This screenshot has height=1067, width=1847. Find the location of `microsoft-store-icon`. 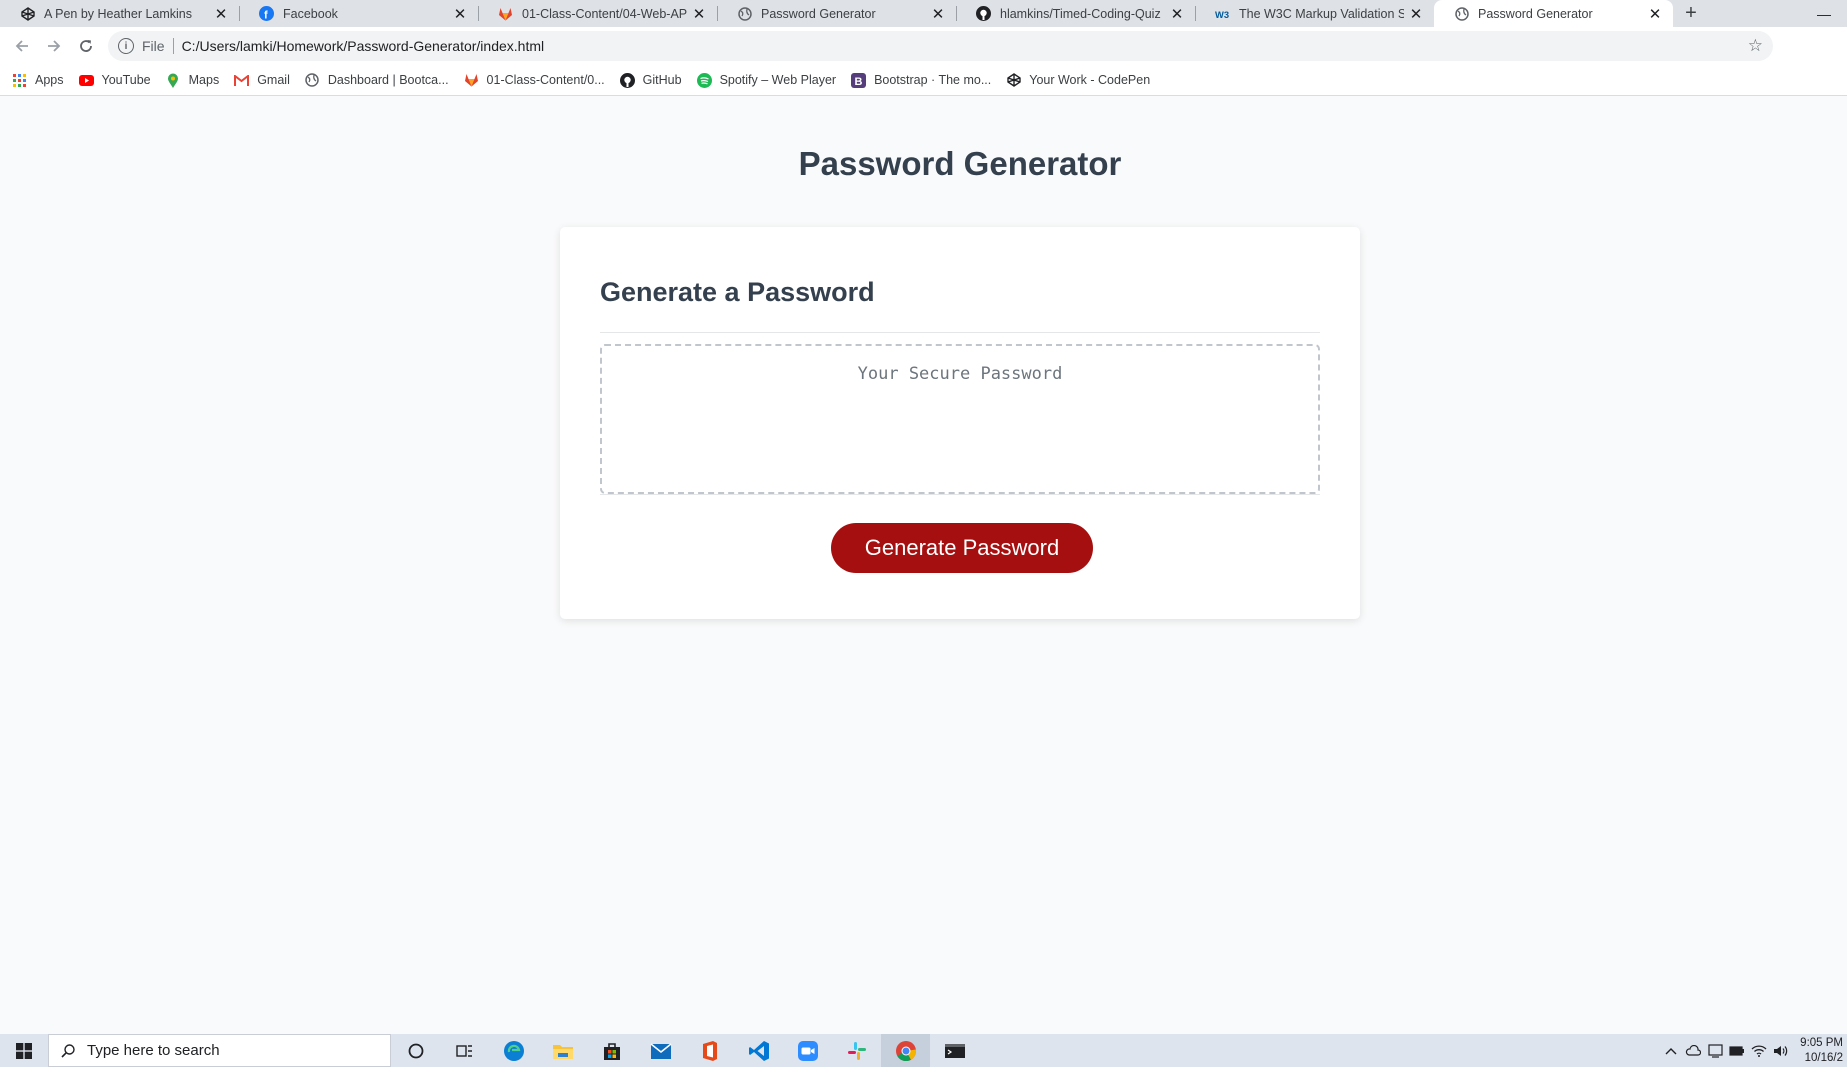

microsoft-store-icon is located at coordinates (611, 1050).